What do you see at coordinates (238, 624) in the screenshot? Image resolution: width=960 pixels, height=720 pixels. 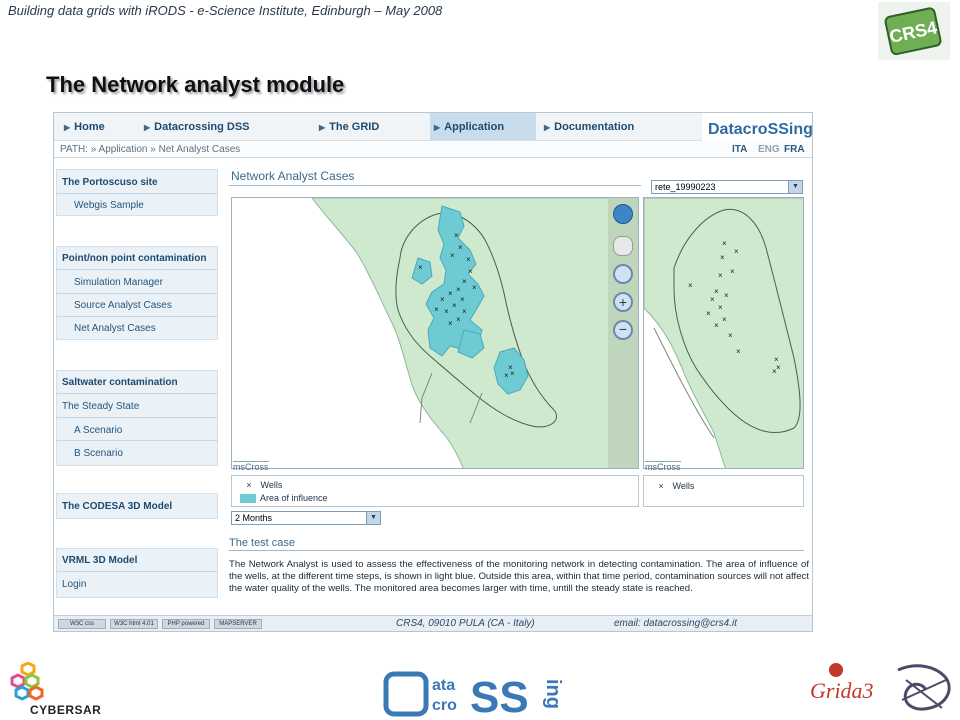 I see `mapserver-badge: MAPSERVER` at bounding box center [238, 624].